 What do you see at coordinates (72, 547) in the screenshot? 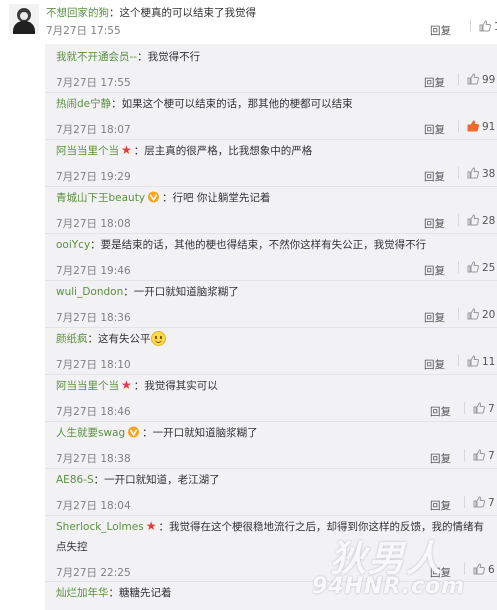
I see `reply-text-continued: 点失控` at bounding box center [72, 547].